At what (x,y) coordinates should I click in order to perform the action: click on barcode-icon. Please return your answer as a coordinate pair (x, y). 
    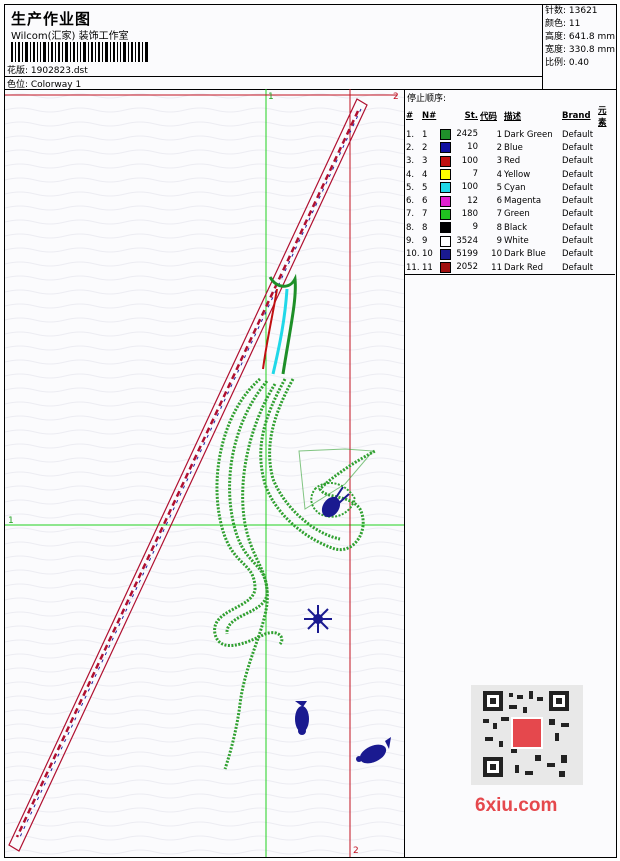
    Looking at the image, I should click on (79, 52).